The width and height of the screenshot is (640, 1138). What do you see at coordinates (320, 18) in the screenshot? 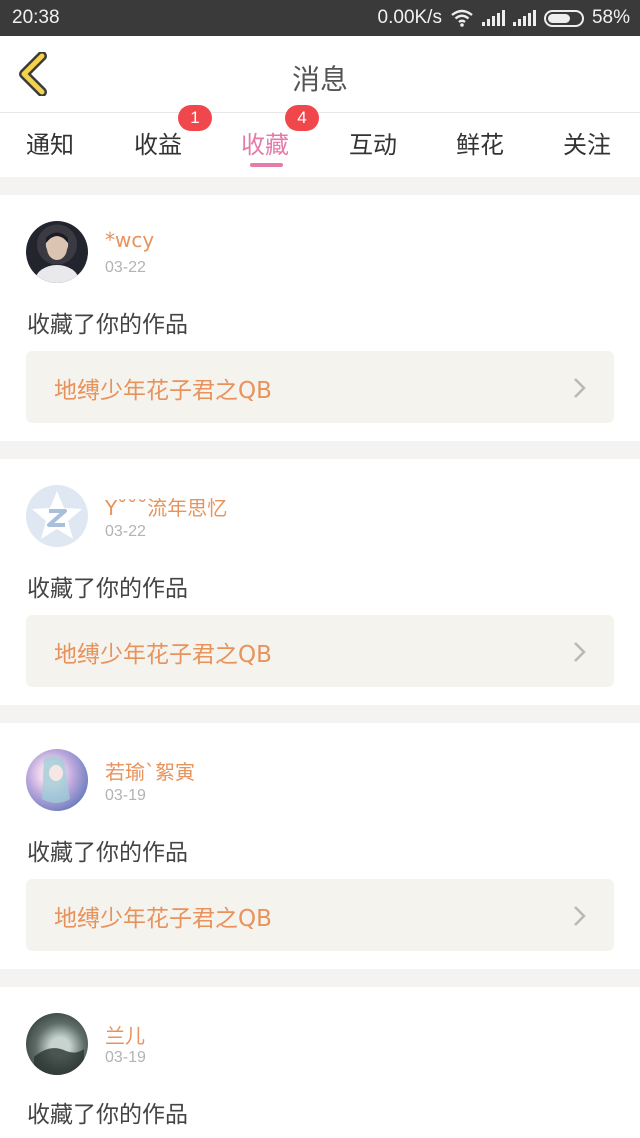
I see `status-bar: 20:38 0.00K/s 58%` at bounding box center [320, 18].